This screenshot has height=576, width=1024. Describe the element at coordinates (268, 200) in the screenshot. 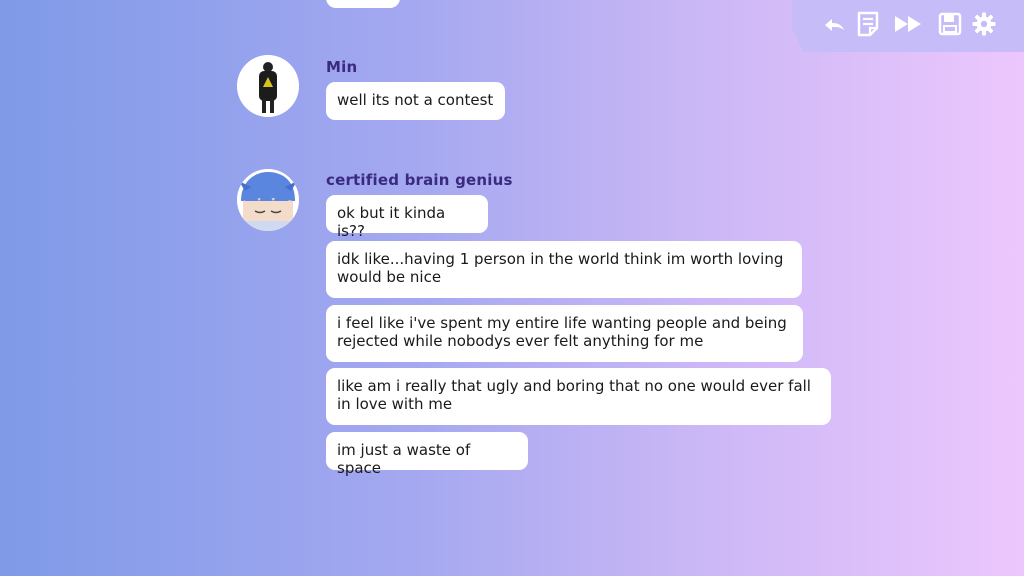

I see `avatar-certified-brain-genius` at that location.